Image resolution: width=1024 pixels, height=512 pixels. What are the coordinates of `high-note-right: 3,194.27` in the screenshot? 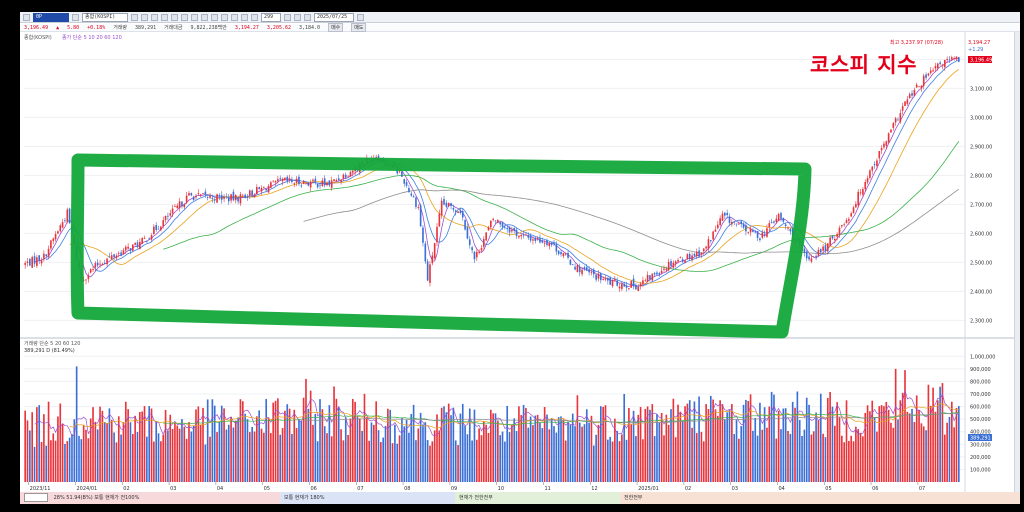 It's located at (979, 43).